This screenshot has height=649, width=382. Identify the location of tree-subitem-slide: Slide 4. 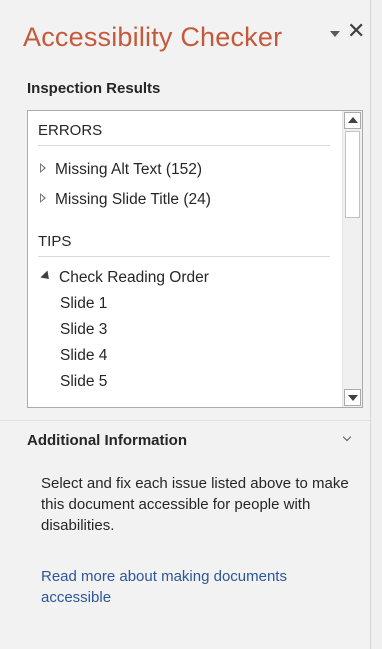
(83, 356).